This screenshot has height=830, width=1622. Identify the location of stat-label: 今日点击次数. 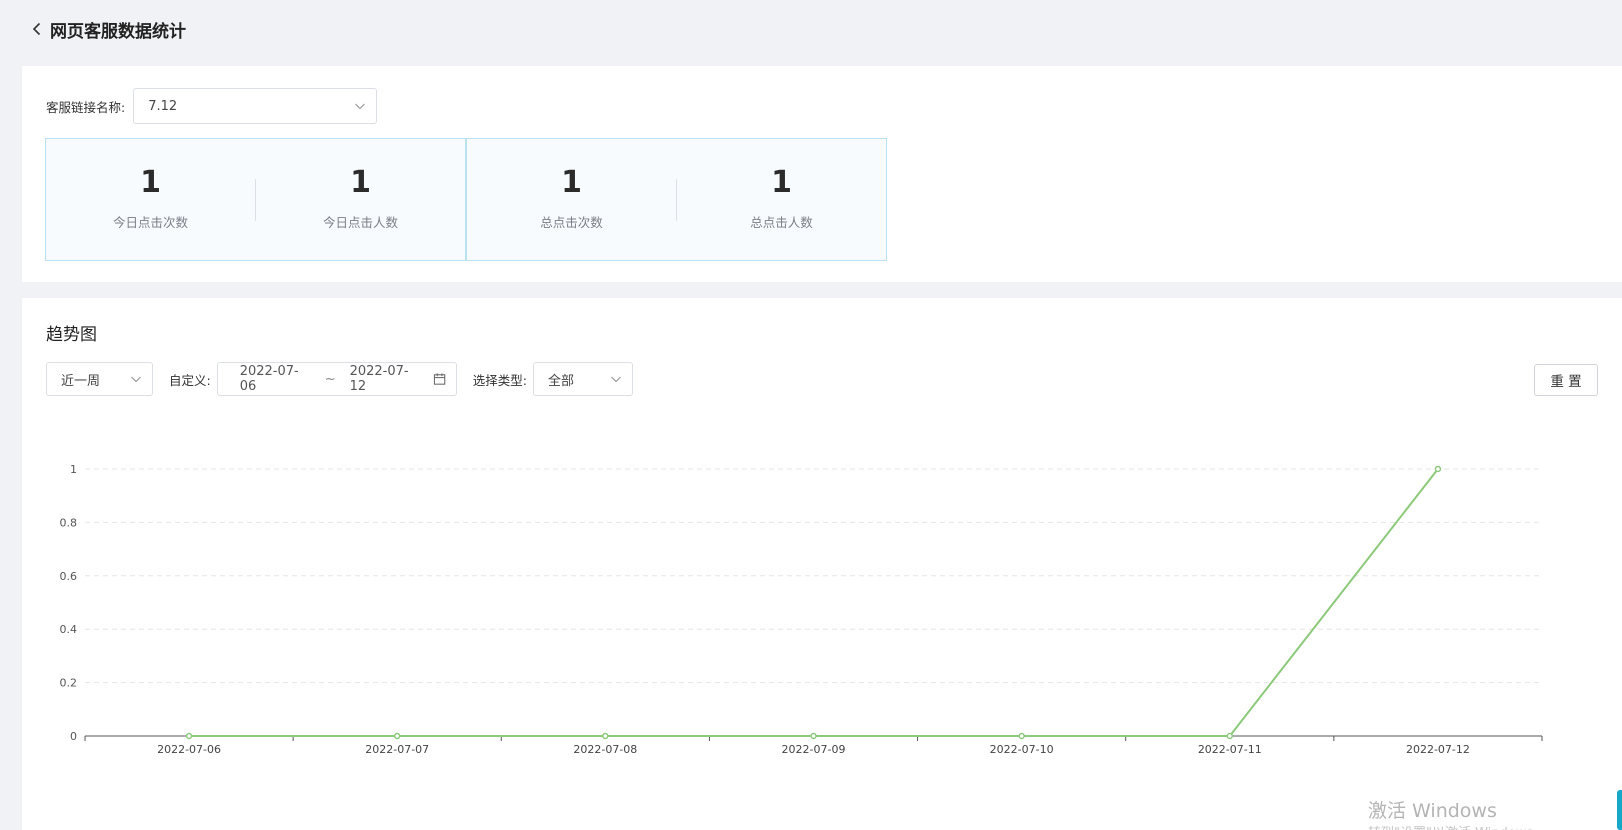
(150, 222).